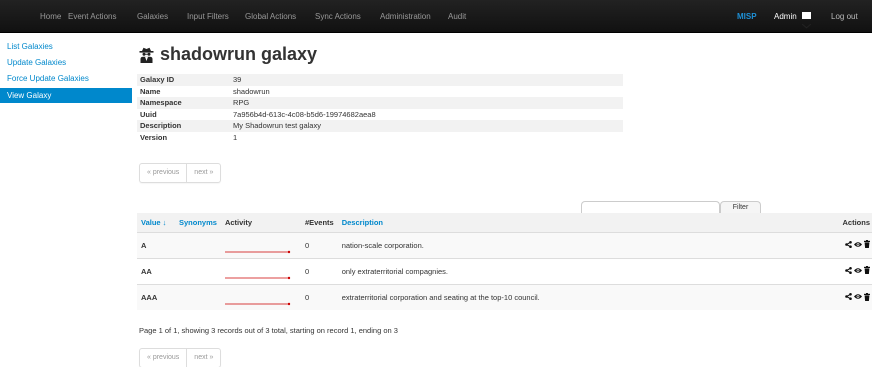 The height and width of the screenshot is (367, 872). Describe the element at coordinates (152, 16) in the screenshot. I see `nav-galaxies: Galaxies` at that location.